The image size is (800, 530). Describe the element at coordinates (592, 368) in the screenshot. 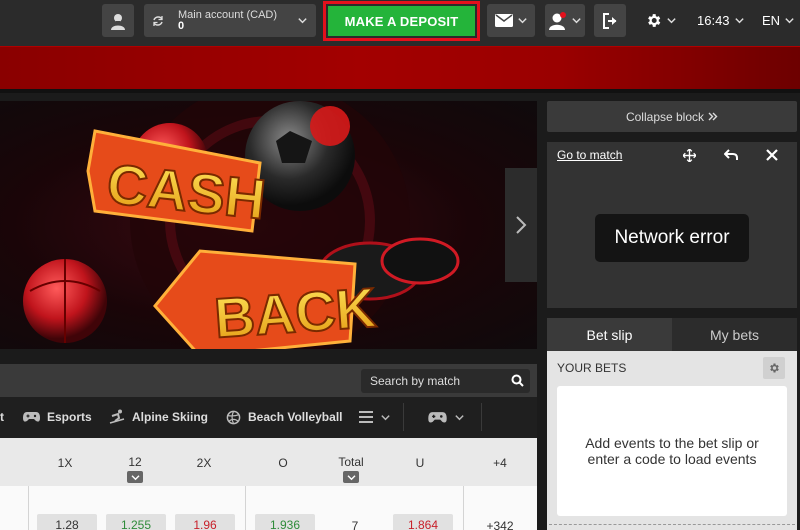

I see `your-bets-heading: YOUR BETS` at that location.